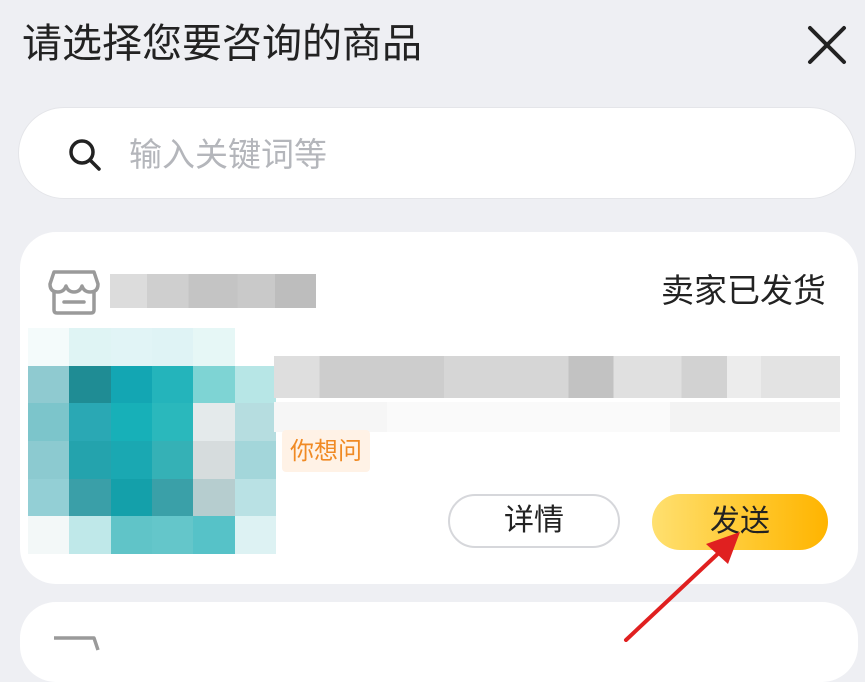 The image size is (865, 682). I want to click on product-image, so click(152, 441).